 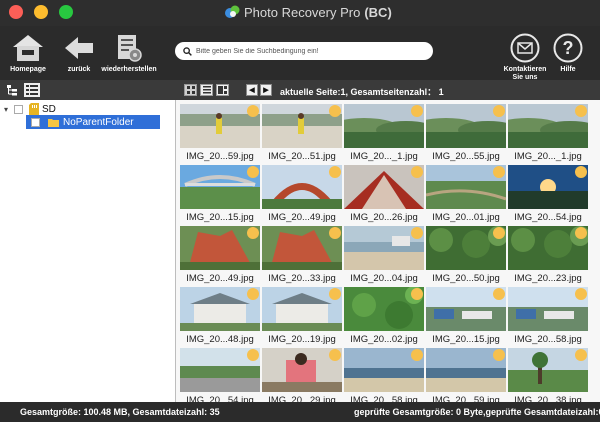 I want to click on app-name: Photo Recovery Pro, so click(x=302, y=12).